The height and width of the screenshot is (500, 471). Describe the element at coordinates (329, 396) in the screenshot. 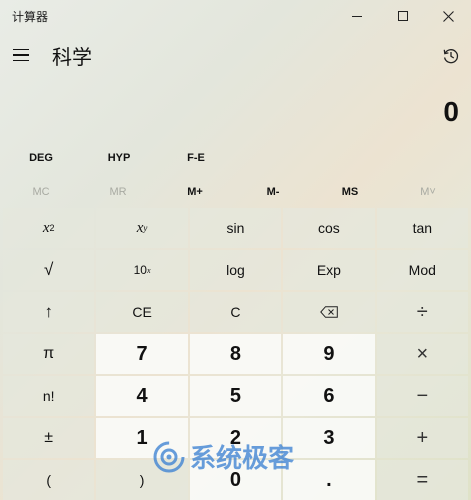

I see `digit-6-button: 6` at that location.